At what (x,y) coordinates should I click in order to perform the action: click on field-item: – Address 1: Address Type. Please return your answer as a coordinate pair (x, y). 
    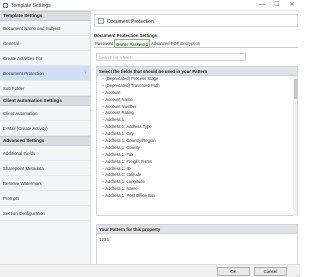
    Looking at the image, I should click on (199, 127).